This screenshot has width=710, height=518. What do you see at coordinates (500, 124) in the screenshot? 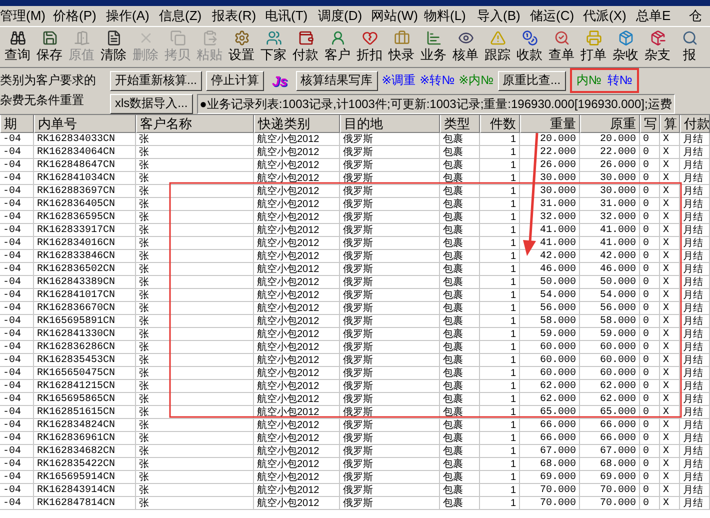
I see `column-header: 件数` at bounding box center [500, 124].